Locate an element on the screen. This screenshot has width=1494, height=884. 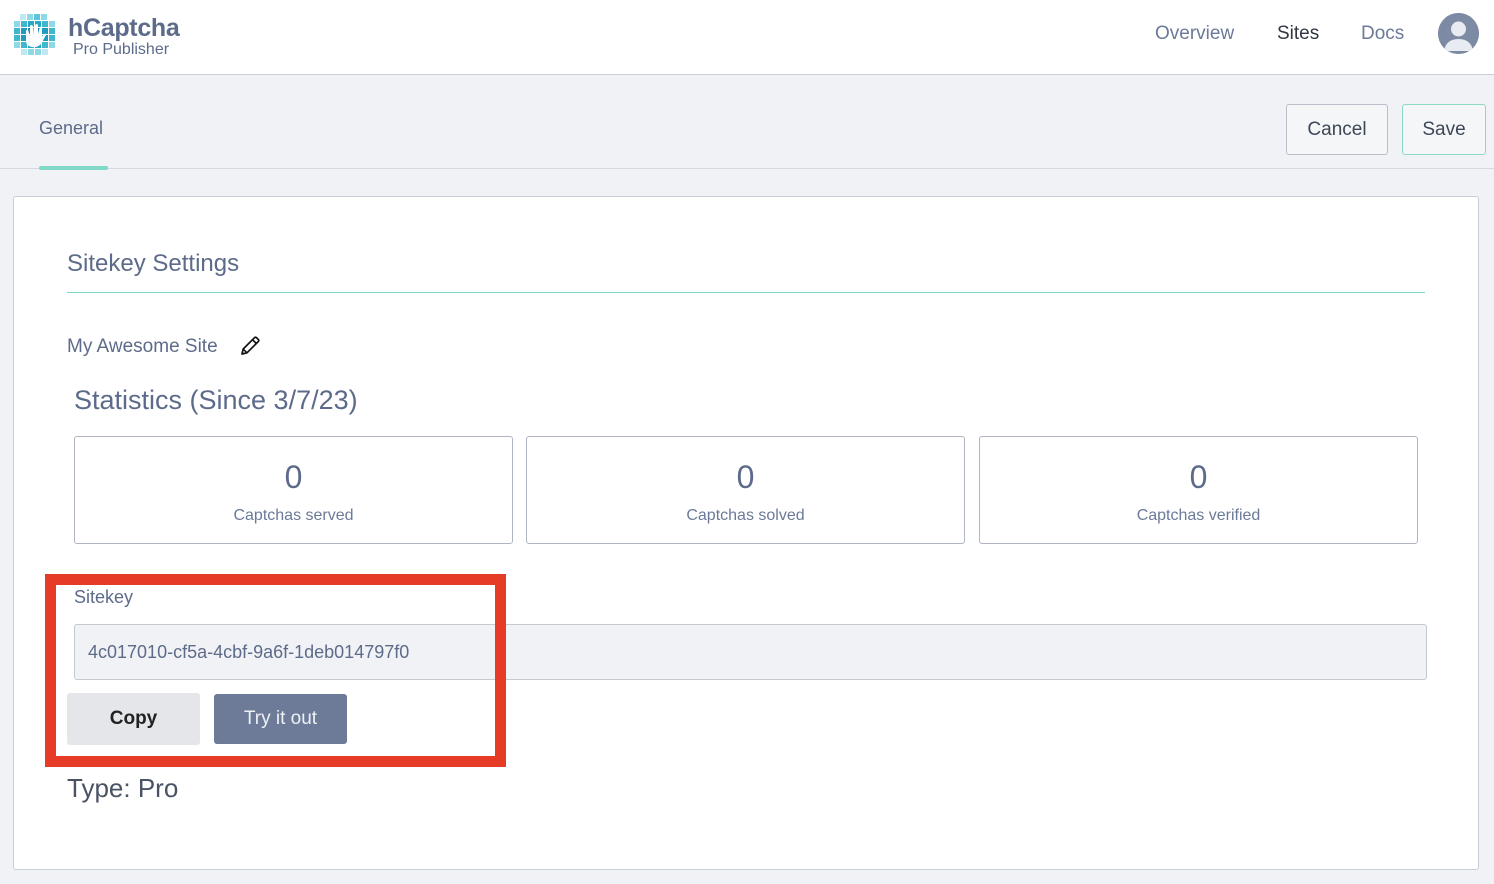
stat-label: Captchas served is located at coordinates (293, 515).